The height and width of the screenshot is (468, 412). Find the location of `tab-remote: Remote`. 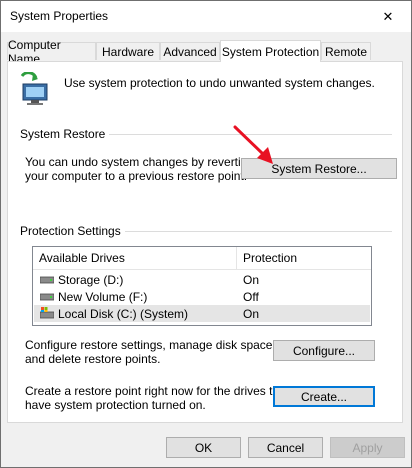

tab-remote: Remote is located at coordinates (346, 51).